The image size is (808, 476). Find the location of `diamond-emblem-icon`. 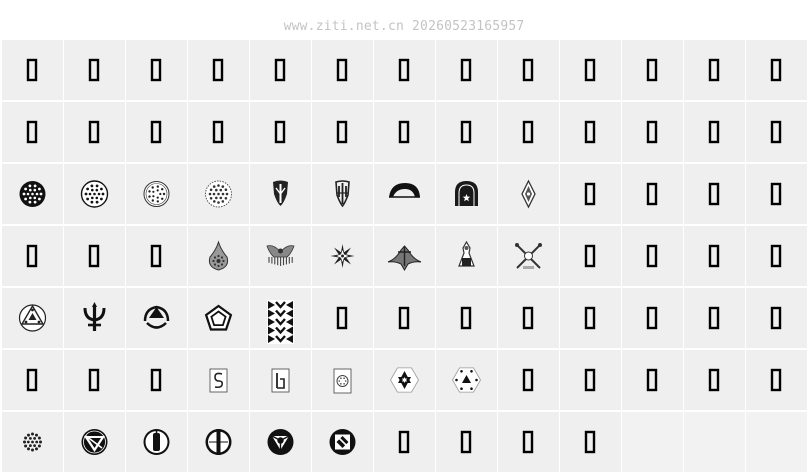

diamond-emblem-icon is located at coordinates (528, 194).